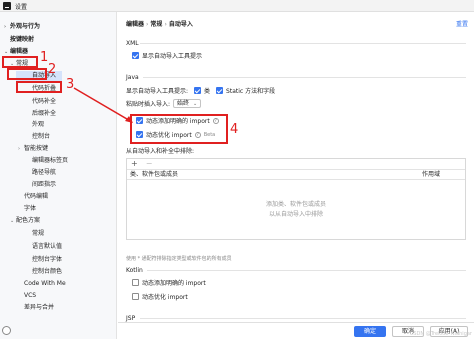  I want to click on annotation-arrow, so click(103, 105).